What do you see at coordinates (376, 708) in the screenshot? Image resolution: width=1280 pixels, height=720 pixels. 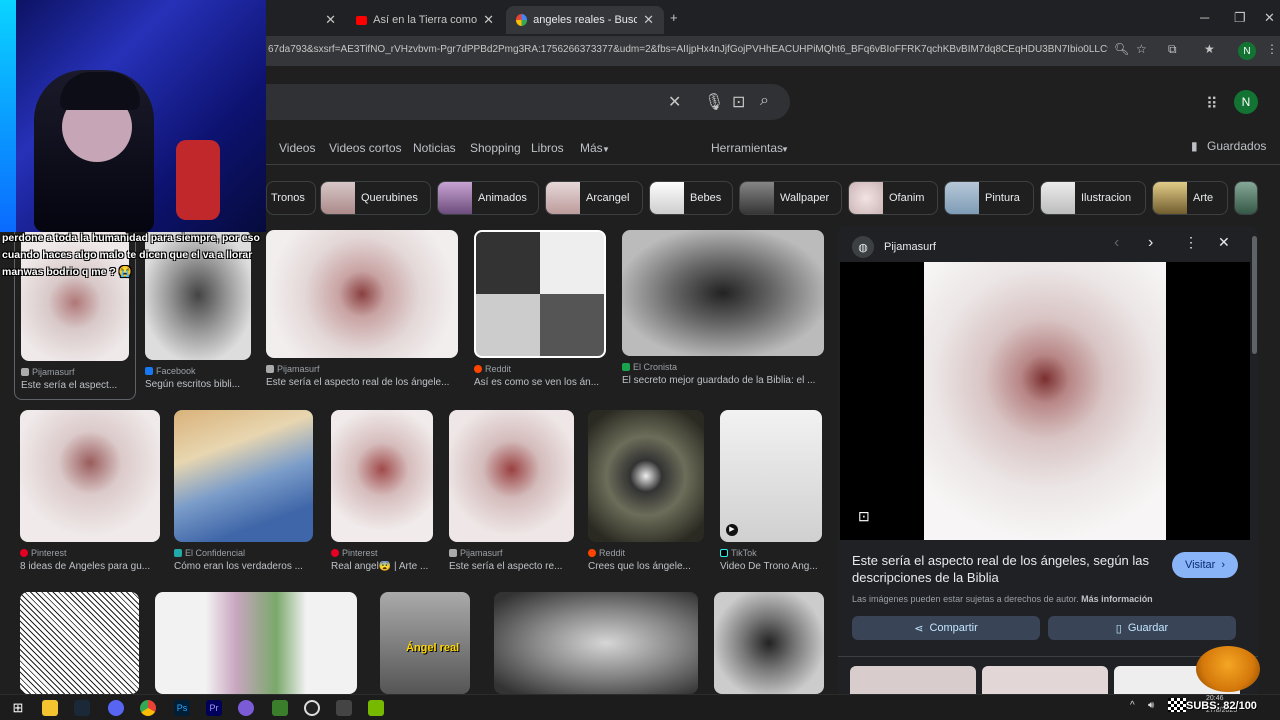 I see `nvidia-icon` at bounding box center [376, 708].